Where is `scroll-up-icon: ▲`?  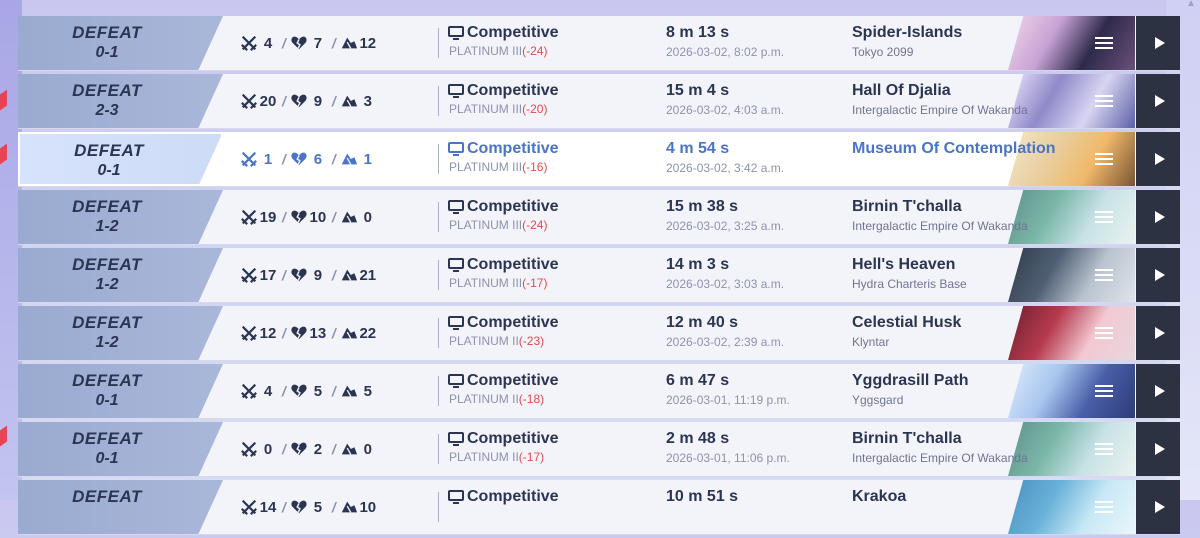
scroll-up-icon: ▲ is located at coordinates (1191, 6).